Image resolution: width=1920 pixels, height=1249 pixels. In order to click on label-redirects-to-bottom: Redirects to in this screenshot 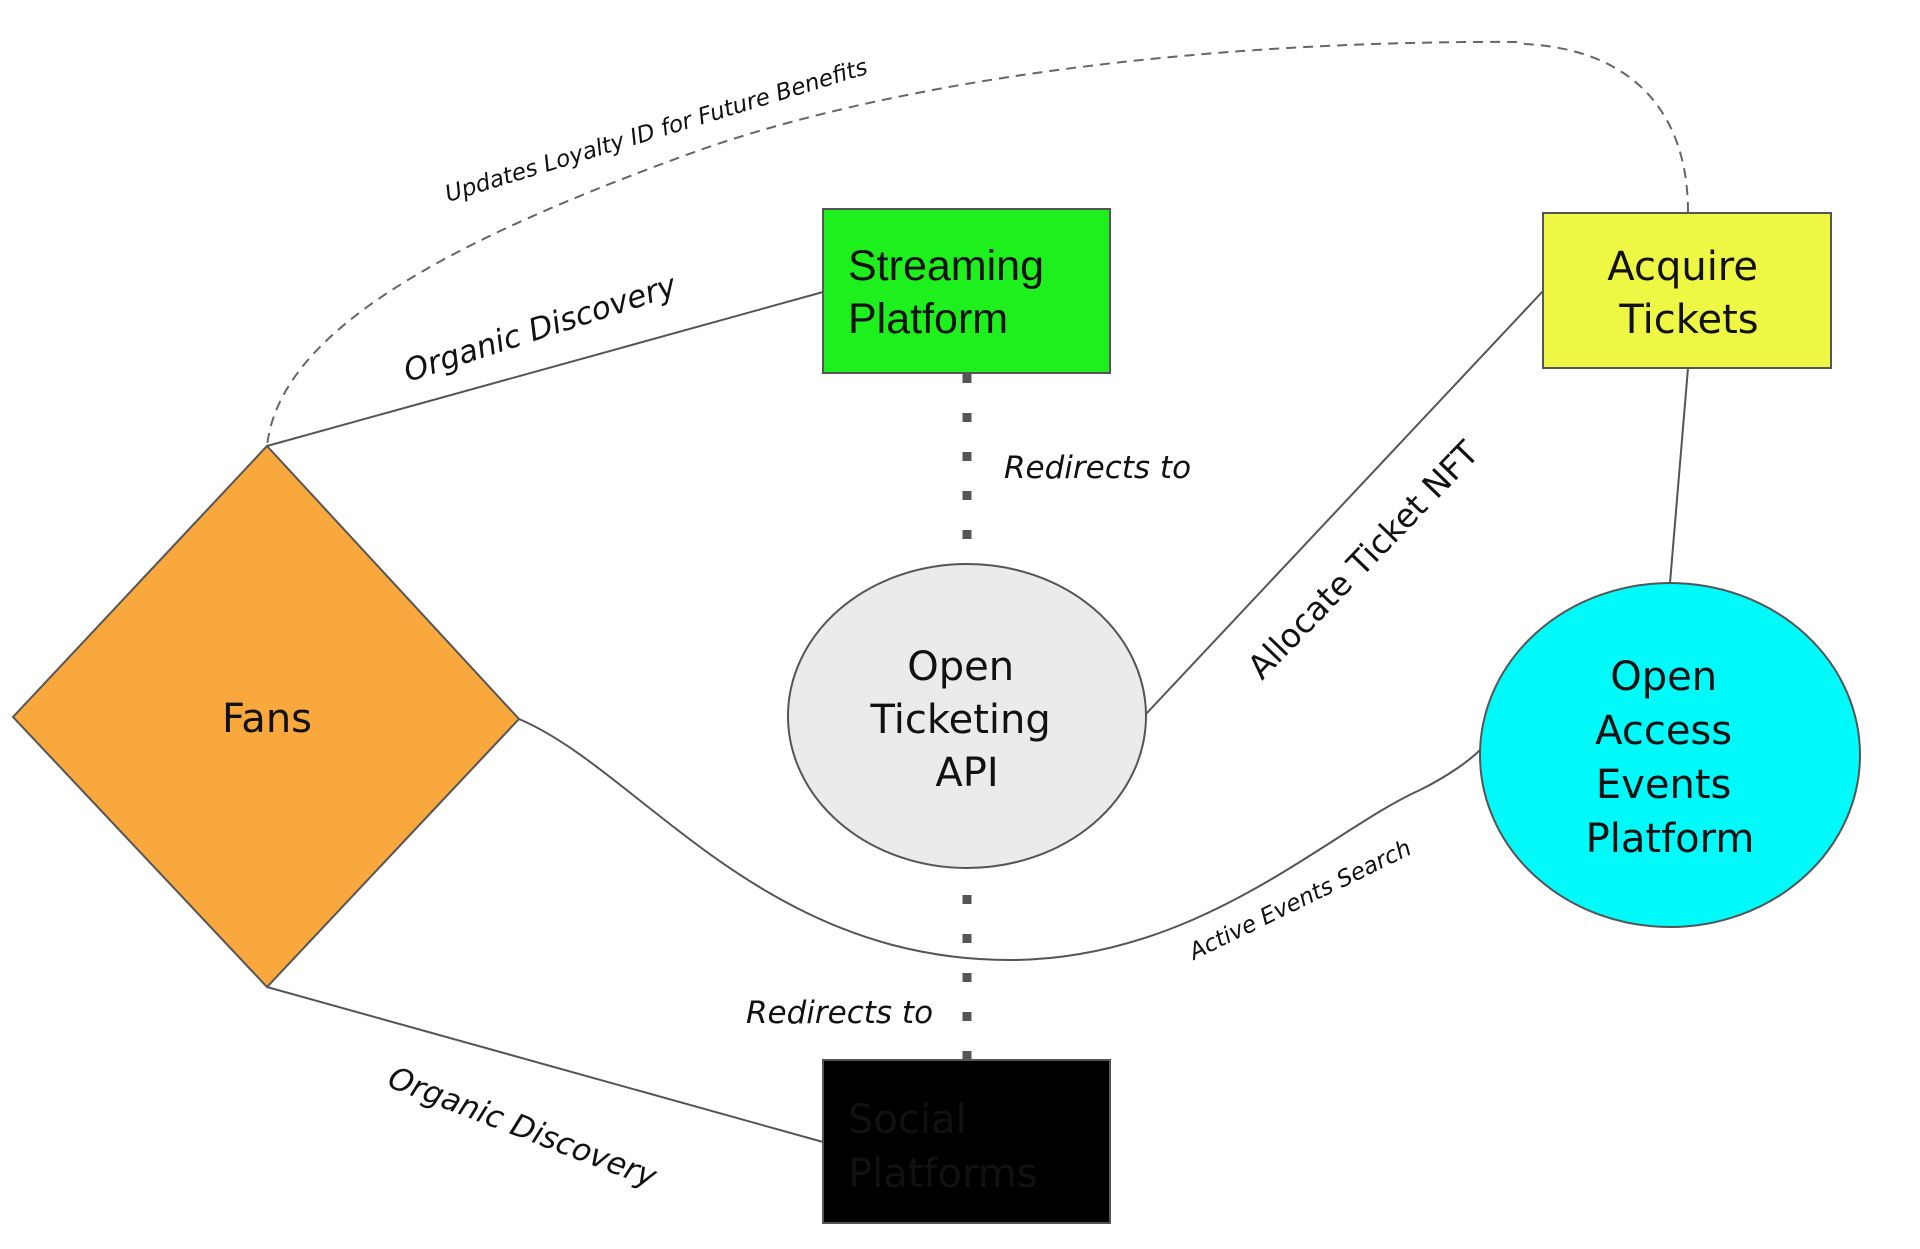, I will do `click(839, 1013)`.